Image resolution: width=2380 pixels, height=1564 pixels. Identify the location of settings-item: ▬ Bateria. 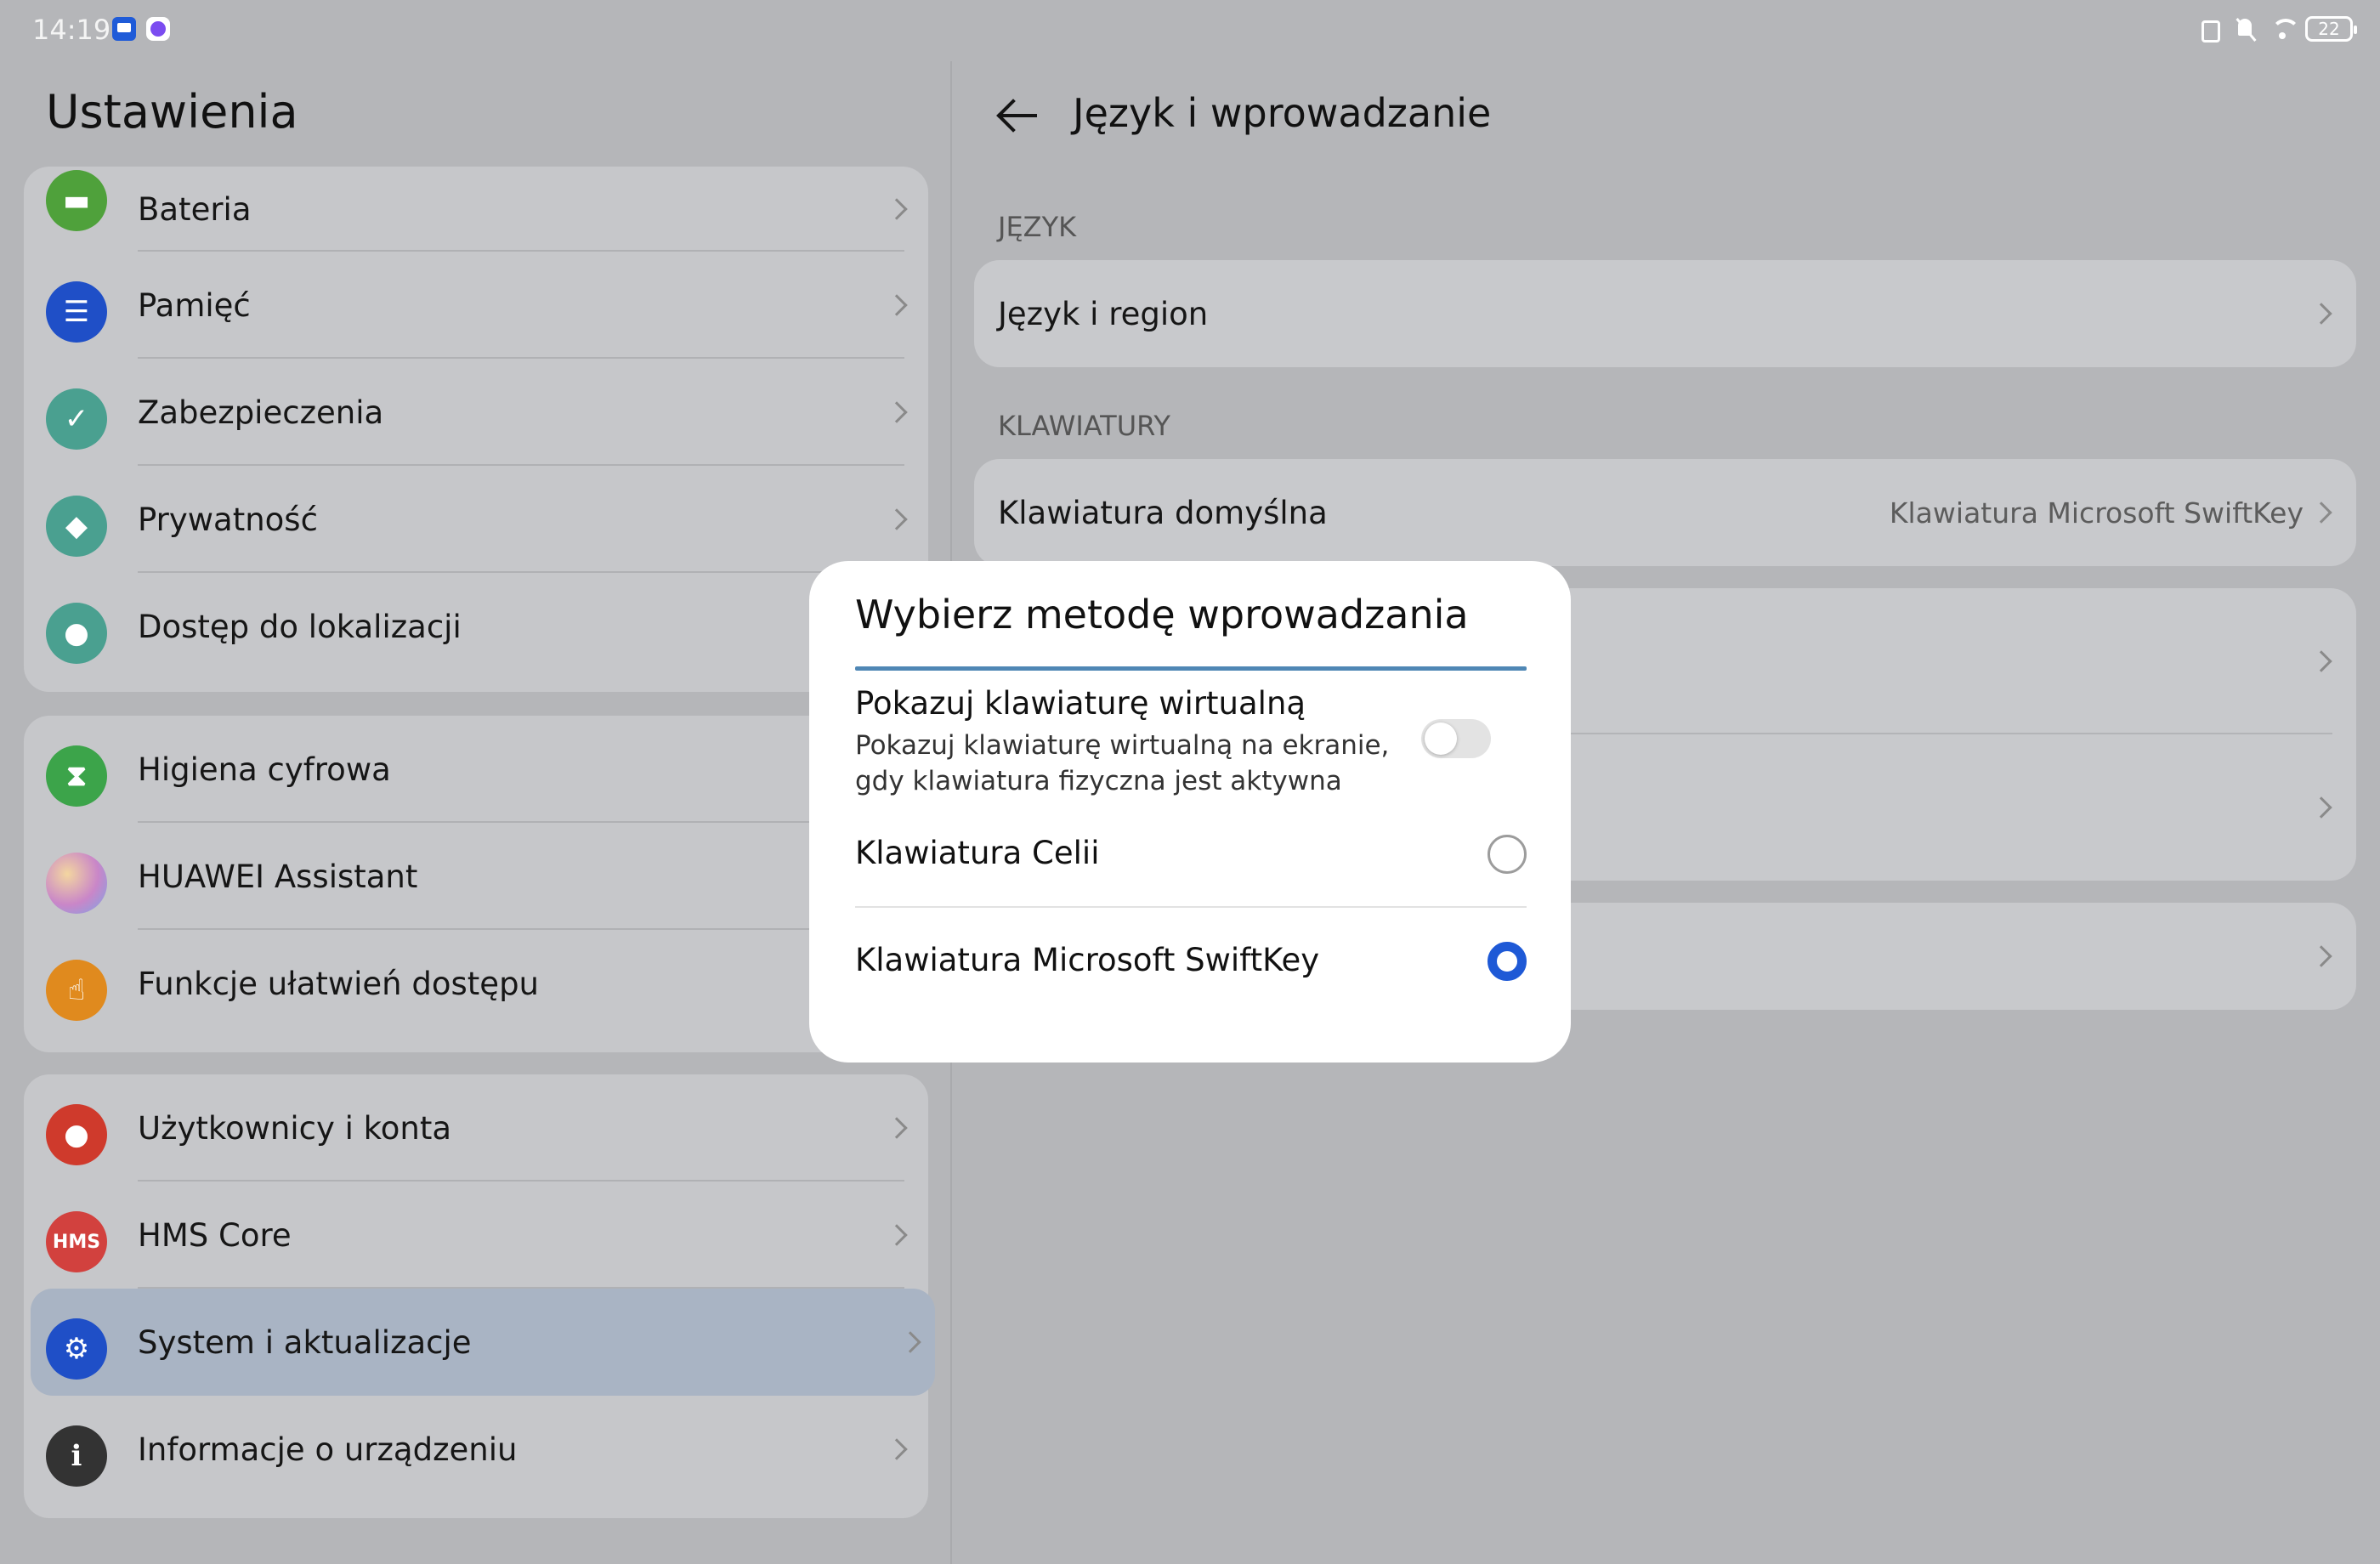
(476, 209).